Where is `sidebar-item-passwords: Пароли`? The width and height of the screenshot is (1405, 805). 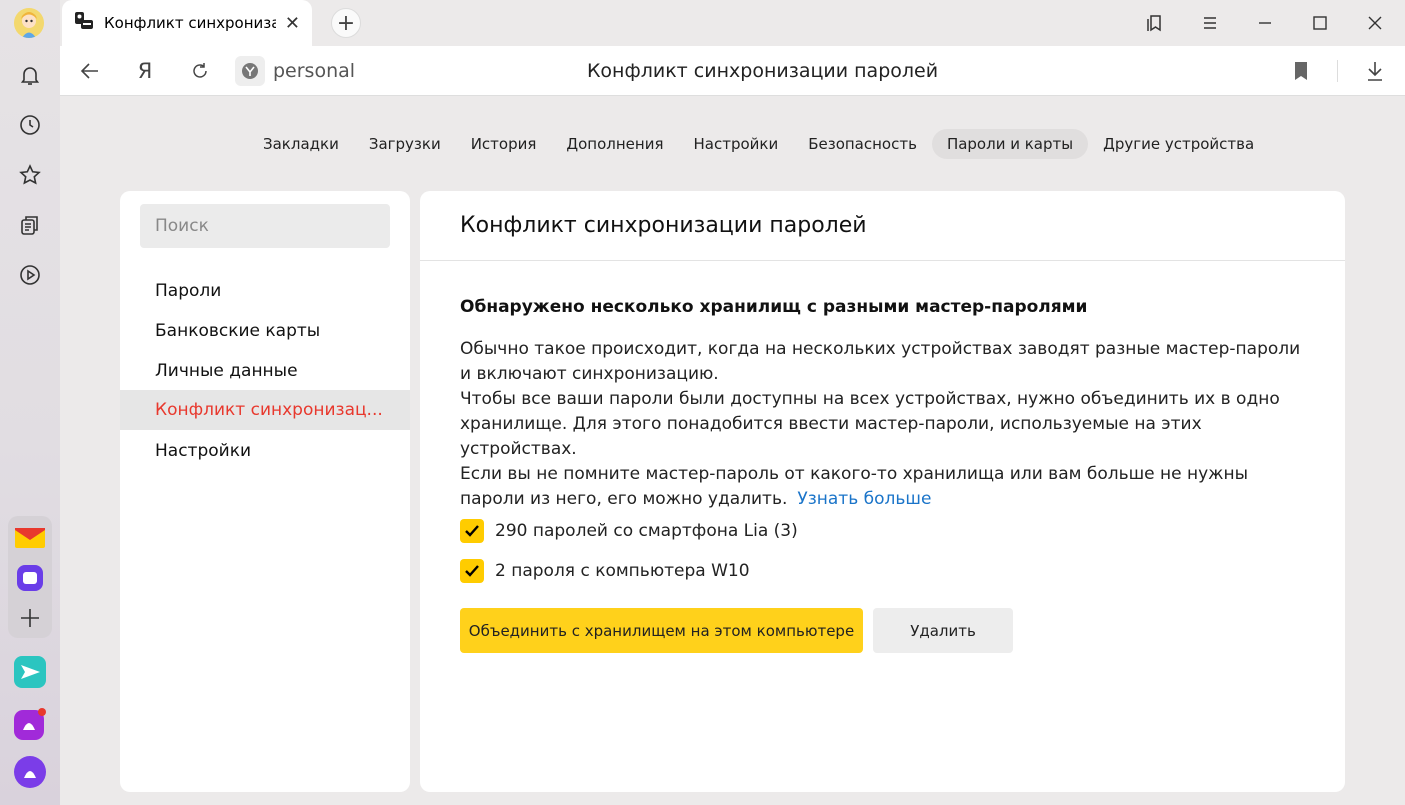
sidebar-item-passwords: Пароли is located at coordinates (265, 291).